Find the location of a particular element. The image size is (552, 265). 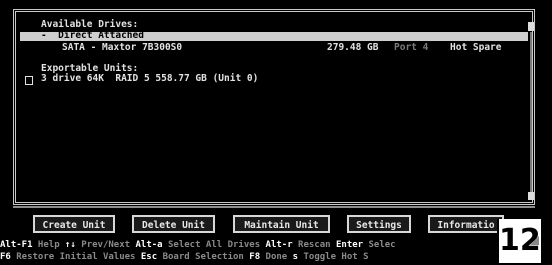

hotkey-key: F8 is located at coordinates (255, 257).